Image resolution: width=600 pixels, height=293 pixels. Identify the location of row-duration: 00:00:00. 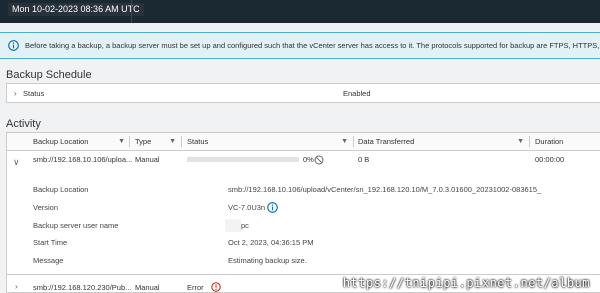
(550, 159).